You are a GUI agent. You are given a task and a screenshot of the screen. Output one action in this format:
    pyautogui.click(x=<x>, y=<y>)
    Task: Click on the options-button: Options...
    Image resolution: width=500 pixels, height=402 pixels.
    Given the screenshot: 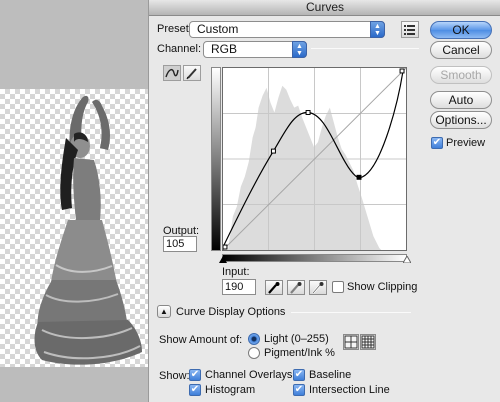 What is the action you would take?
    pyautogui.click(x=461, y=120)
    